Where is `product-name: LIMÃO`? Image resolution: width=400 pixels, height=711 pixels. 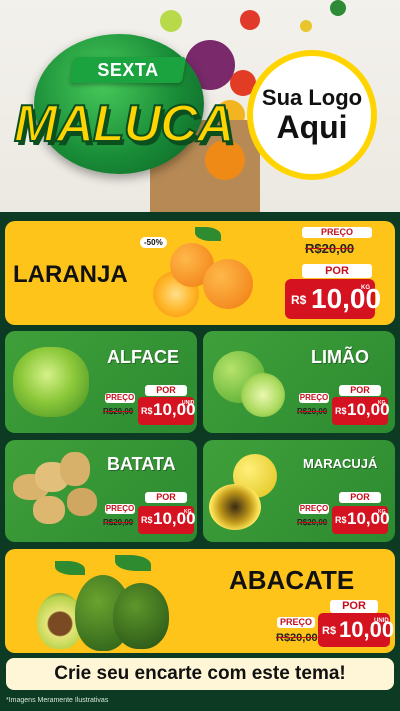
product-name: LIMÃO is located at coordinates (340, 357).